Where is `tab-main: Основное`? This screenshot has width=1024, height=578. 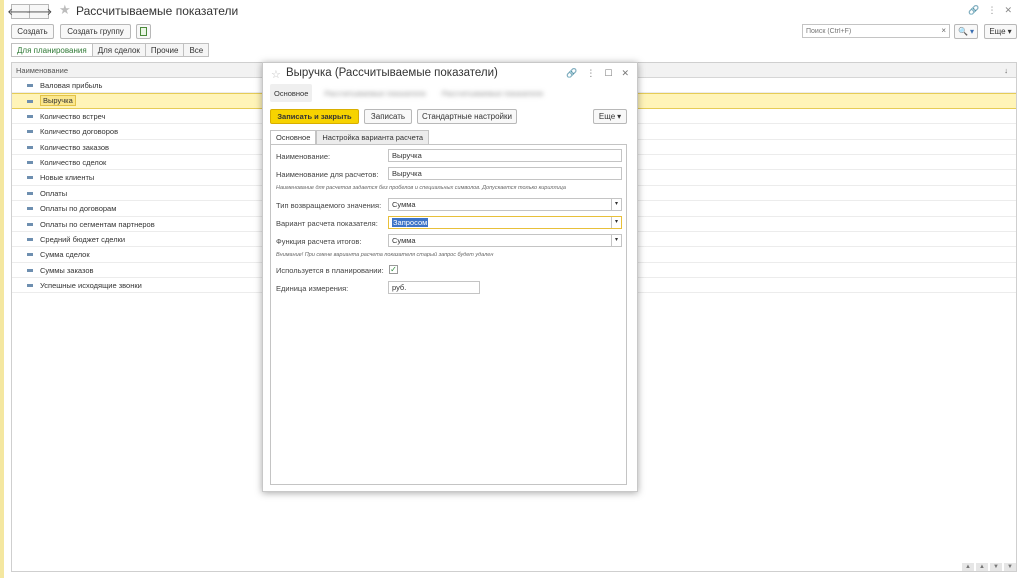
tab-main: Основное is located at coordinates (291, 93).